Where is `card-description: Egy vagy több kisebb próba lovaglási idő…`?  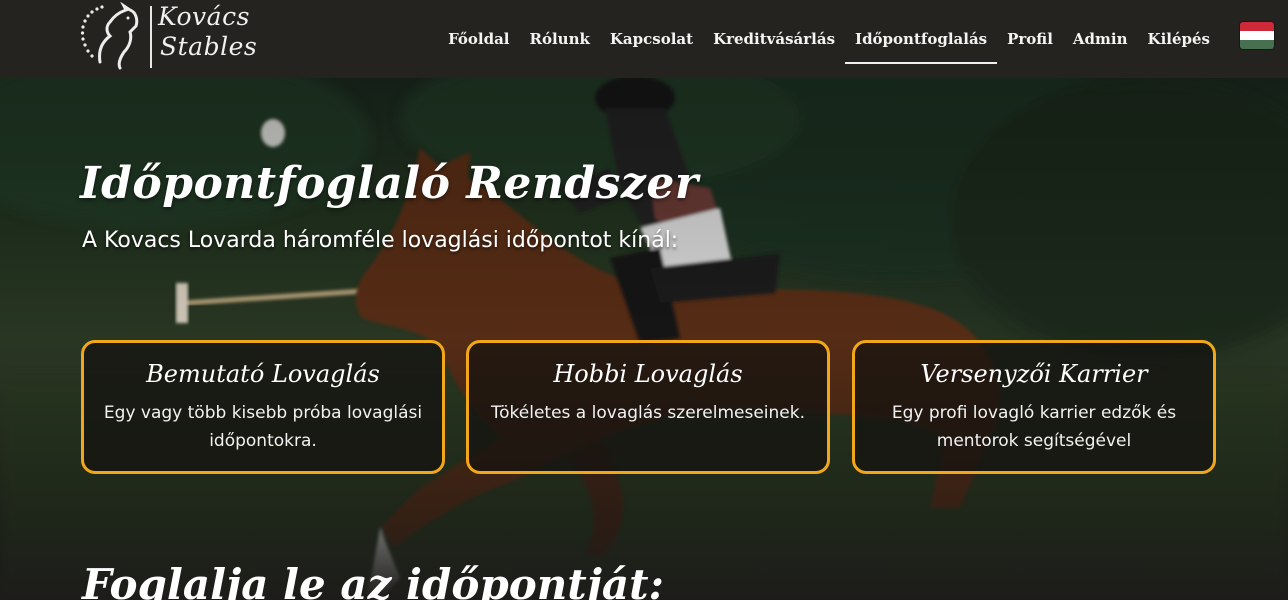
card-description: Egy vagy több kisebb próba lovaglási idő… is located at coordinates (263, 427).